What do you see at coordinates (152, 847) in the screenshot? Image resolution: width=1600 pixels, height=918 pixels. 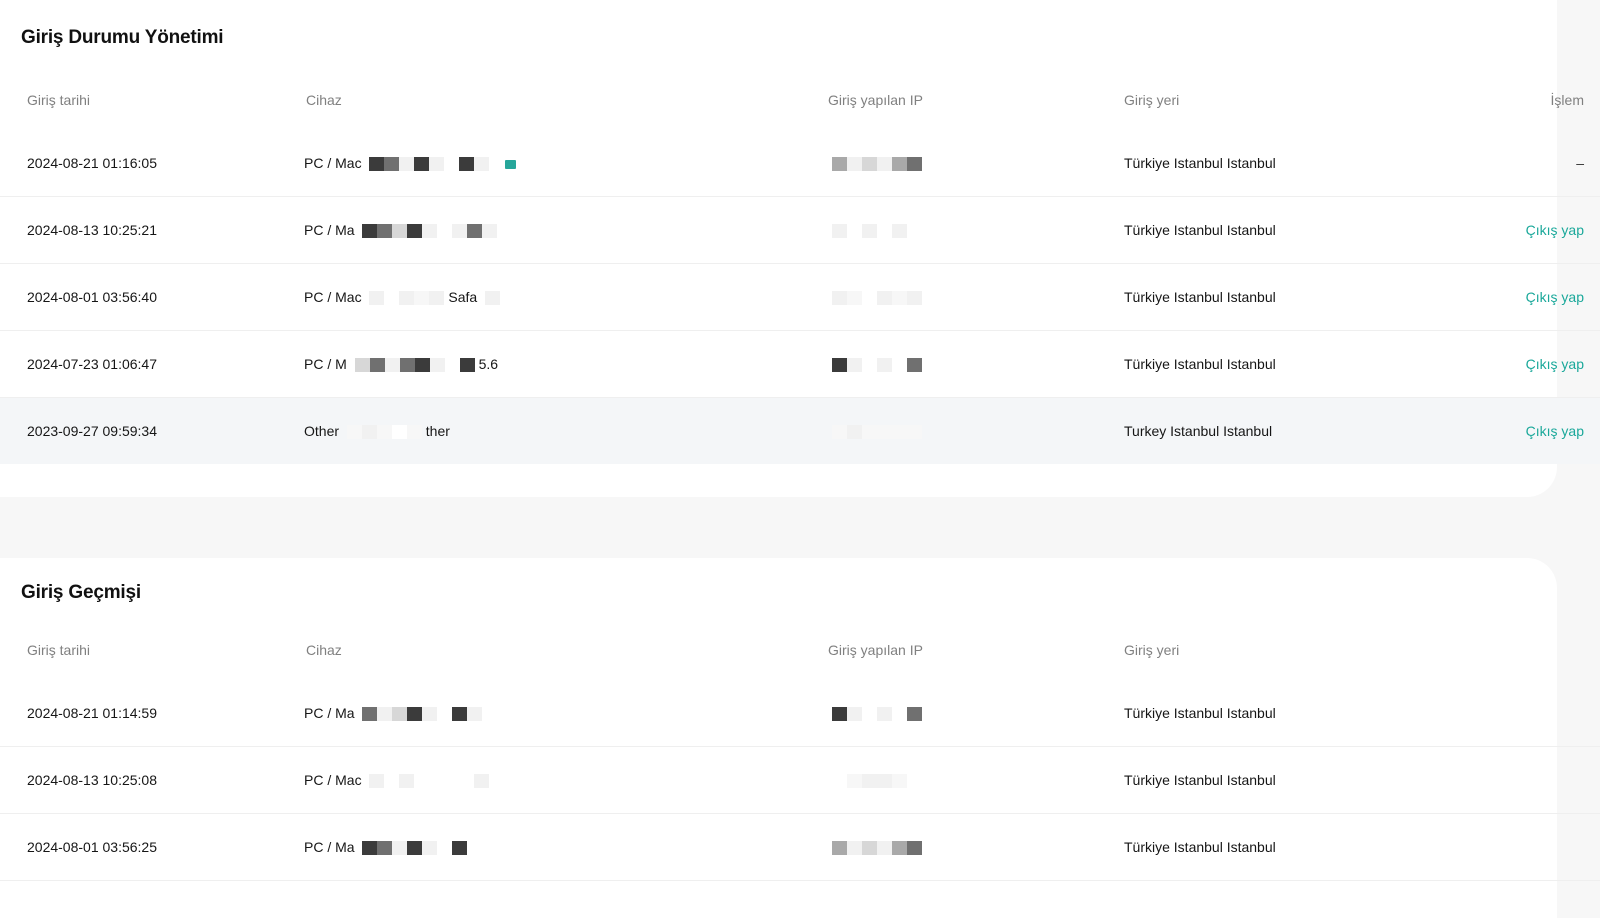 I see `row-date: 2024-08-01 03:56:25` at bounding box center [152, 847].